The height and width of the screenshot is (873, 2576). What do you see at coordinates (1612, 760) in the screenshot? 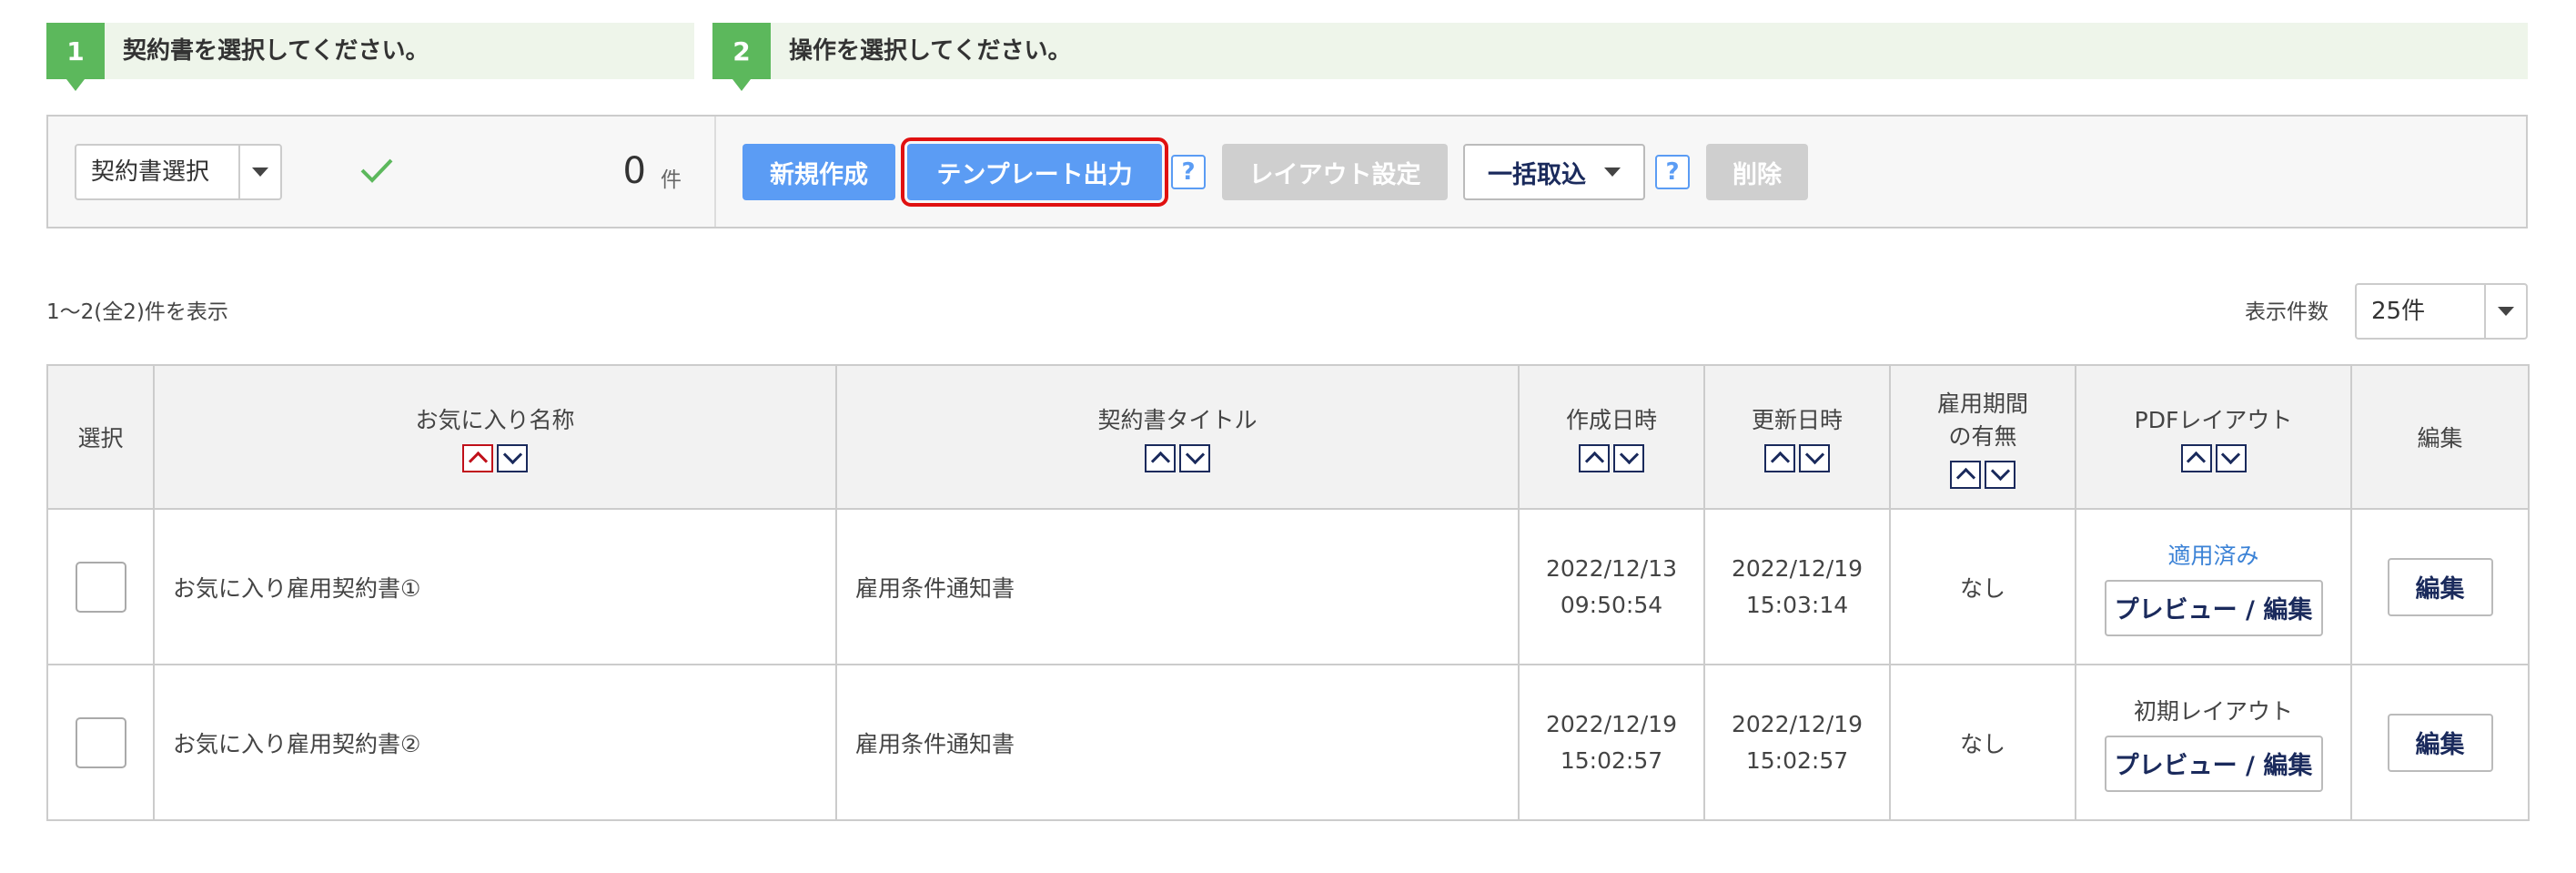
I see `created-time: 15:02:57` at bounding box center [1612, 760].